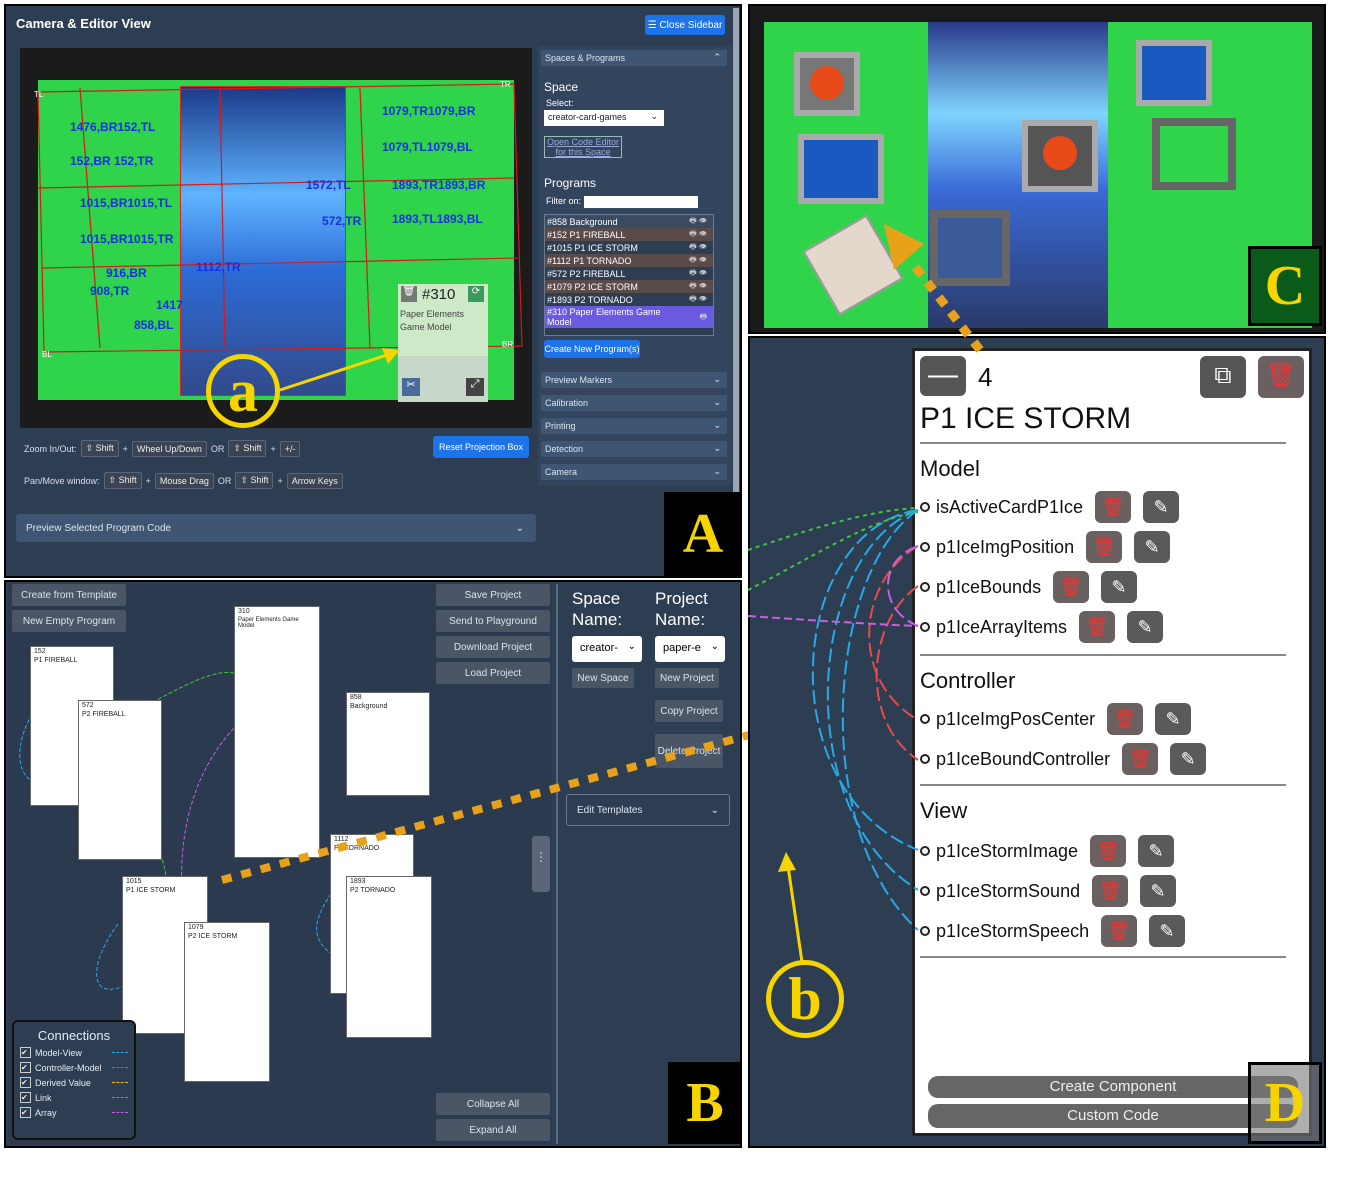 The image size is (1347, 1180). Describe the element at coordinates (104, 714) in the screenshot. I see `card-name: P2 FIREBALL` at that location.